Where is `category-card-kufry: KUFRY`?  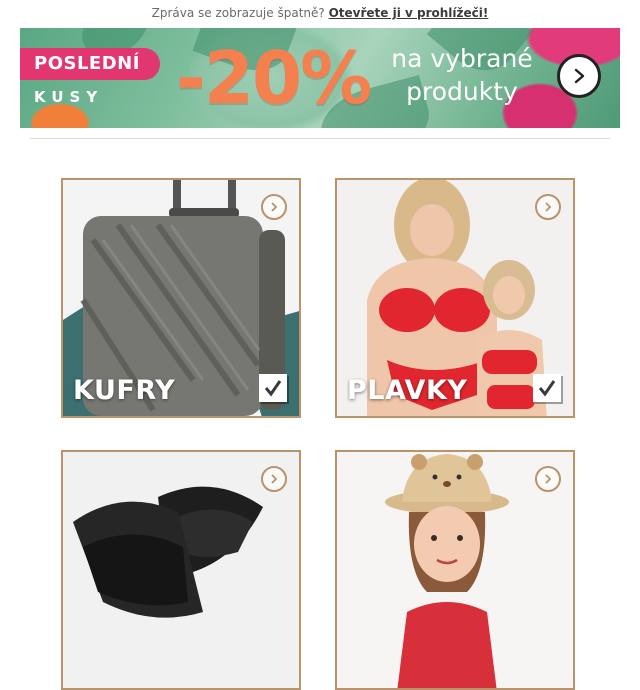 category-card-kufry: KUFRY is located at coordinates (181, 298).